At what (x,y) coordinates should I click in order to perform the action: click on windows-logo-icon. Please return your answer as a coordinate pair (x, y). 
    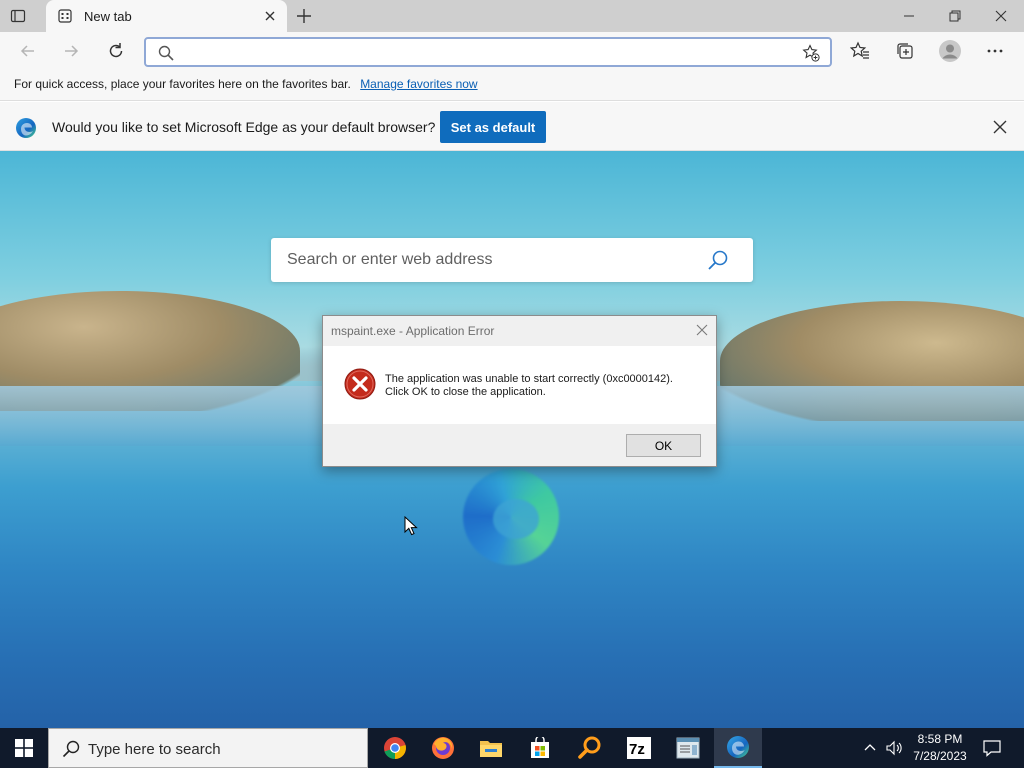
    Looking at the image, I should click on (24, 748).